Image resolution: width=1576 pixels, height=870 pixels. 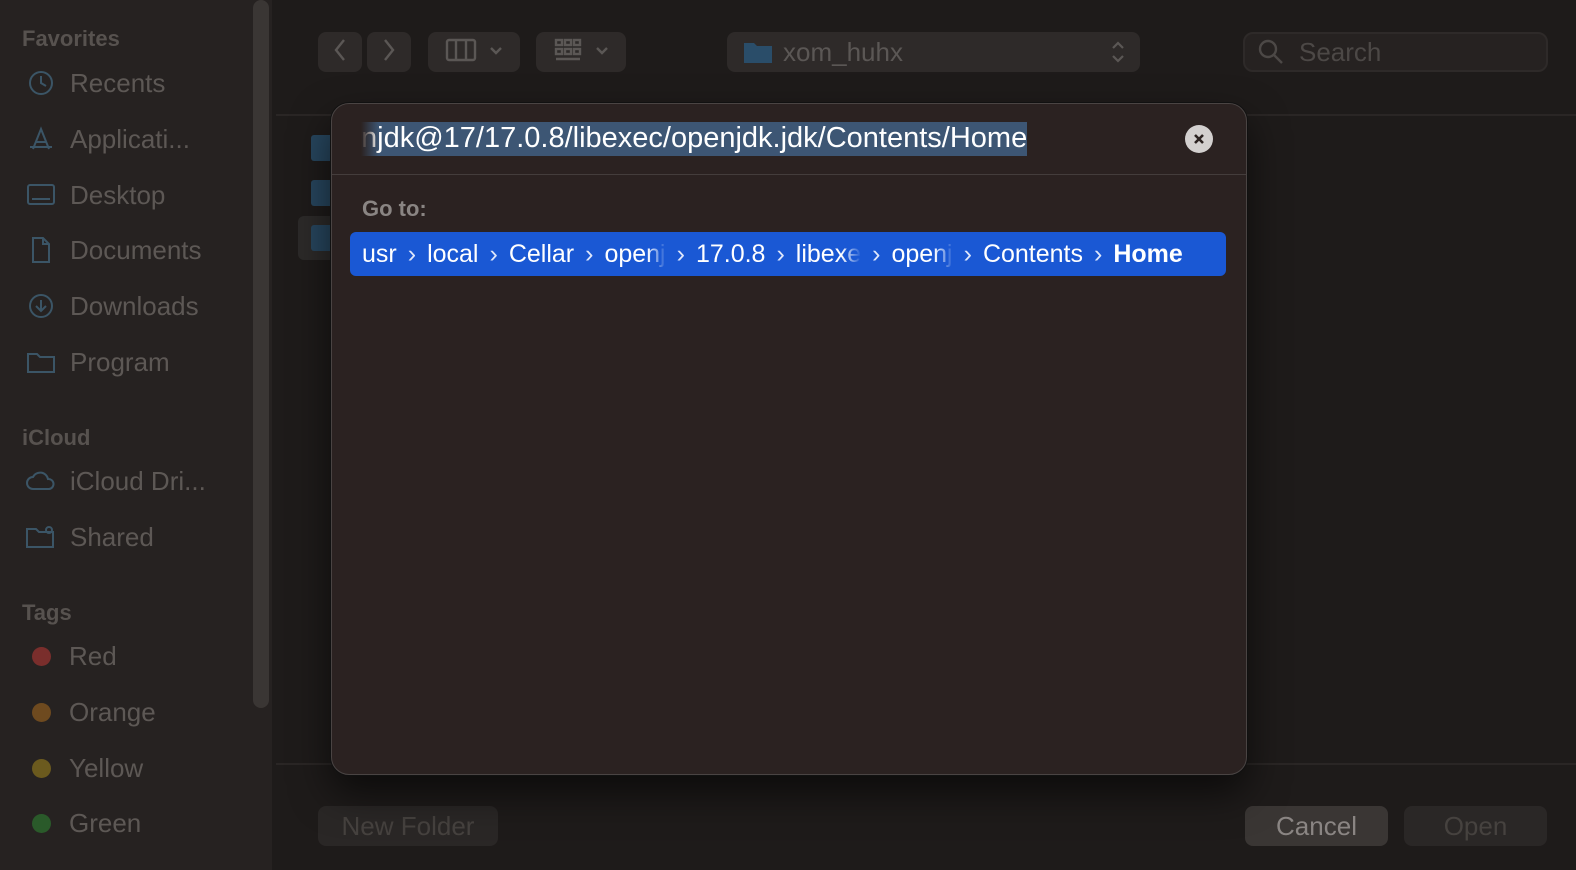 I want to click on chevron-right-icon, so click(x=389, y=52).